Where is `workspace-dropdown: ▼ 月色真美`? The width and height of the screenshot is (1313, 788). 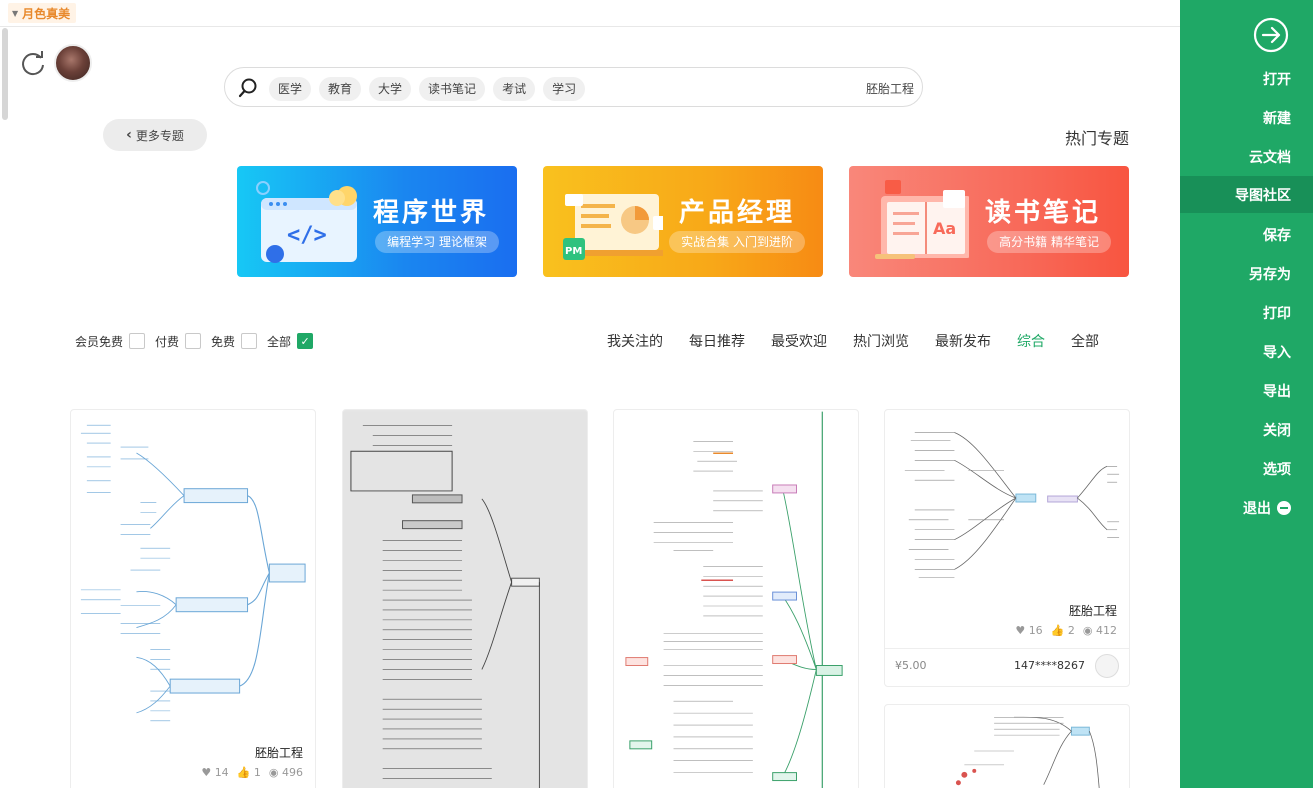
workspace-dropdown: ▼ 月色真美 is located at coordinates (42, 13).